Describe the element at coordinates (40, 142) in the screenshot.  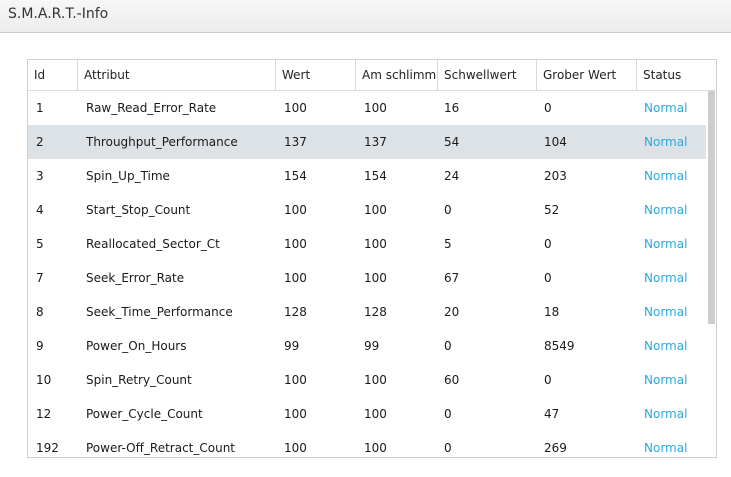
I see `table-cell: 2` at that location.